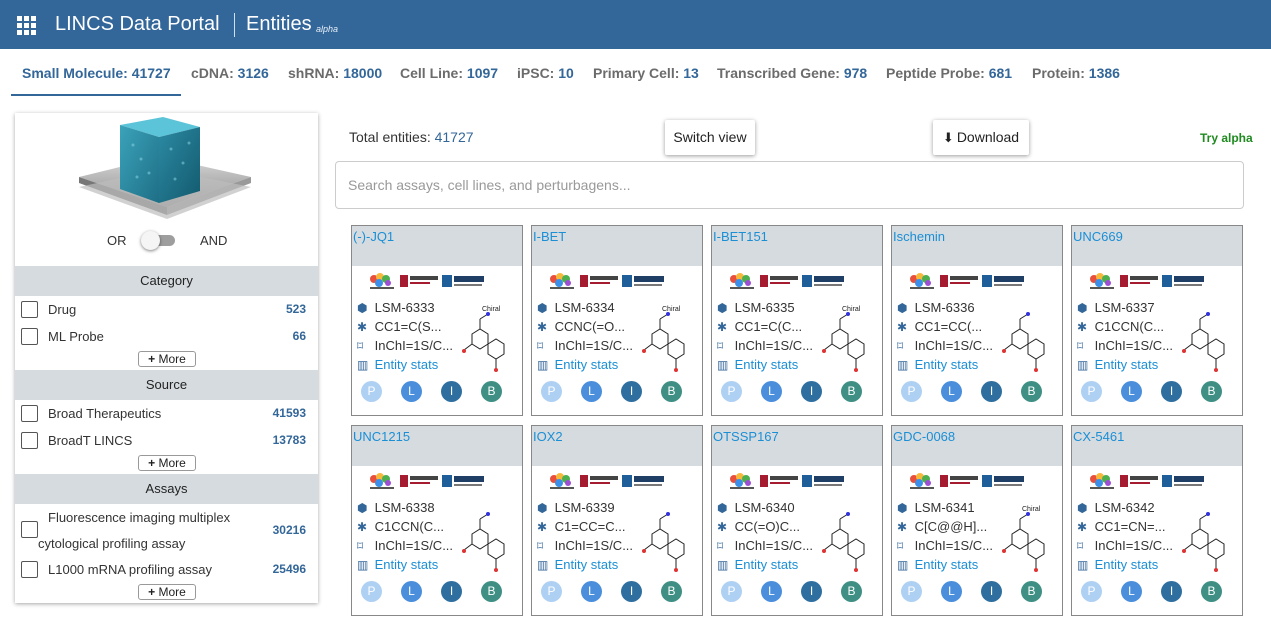  What do you see at coordinates (1076, 73) in the screenshot?
I see `tab-protein: Protein: 1386` at bounding box center [1076, 73].